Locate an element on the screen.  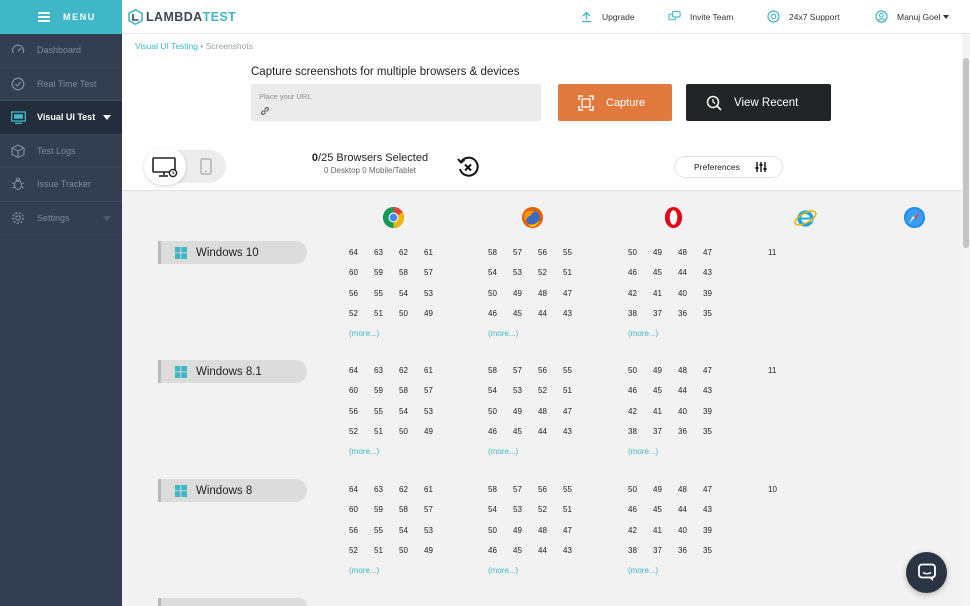
page-scrollbar is located at coordinates (966, 320).